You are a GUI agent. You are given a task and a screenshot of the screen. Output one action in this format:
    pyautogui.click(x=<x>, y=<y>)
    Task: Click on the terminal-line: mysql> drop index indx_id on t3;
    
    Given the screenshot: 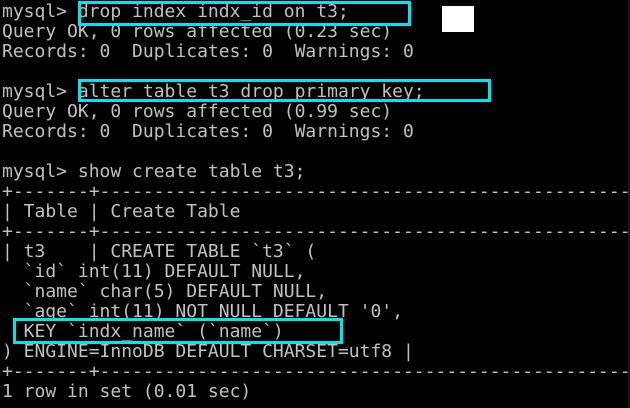 What is the action you would take?
    pyautogui.click(x=175, y=12)
    